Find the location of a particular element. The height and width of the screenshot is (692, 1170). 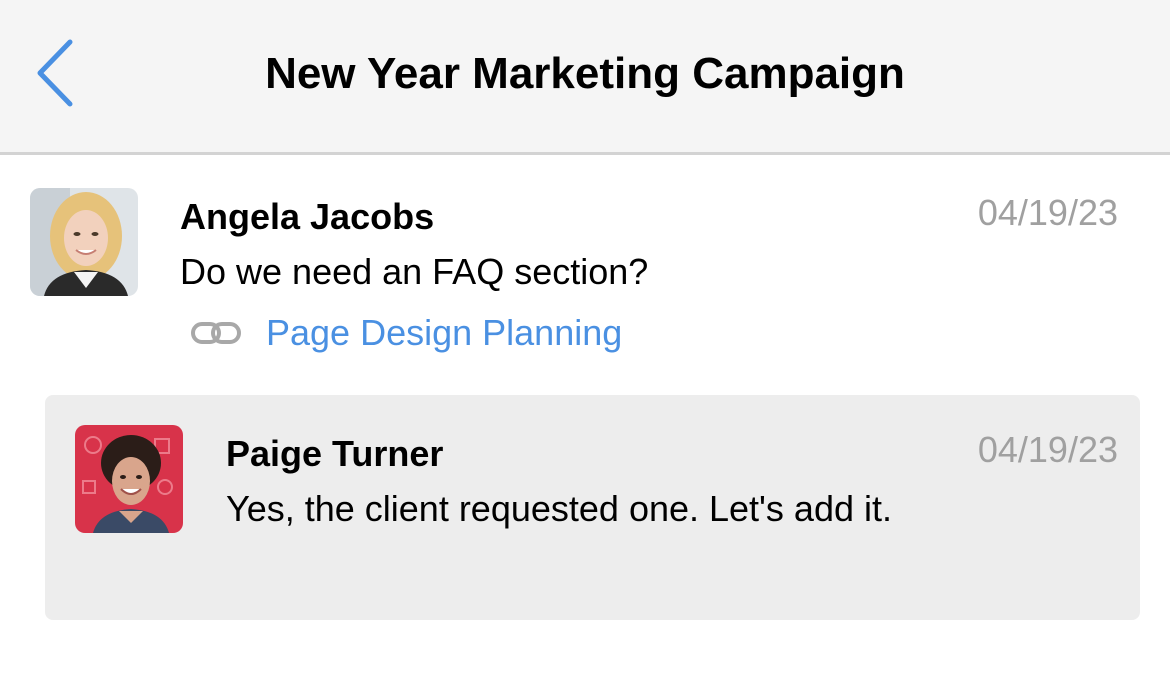

comment-text: Do we need an FAQ section? is located at coordinates (414, 271).